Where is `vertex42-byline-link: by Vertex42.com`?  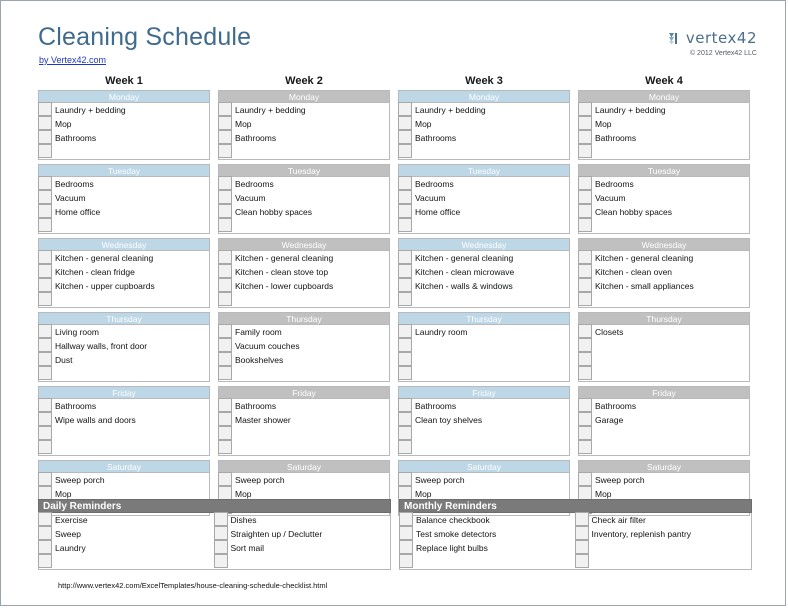 vertex42-byline-link: by Vertex42.com is located at coordinates (72, 60).